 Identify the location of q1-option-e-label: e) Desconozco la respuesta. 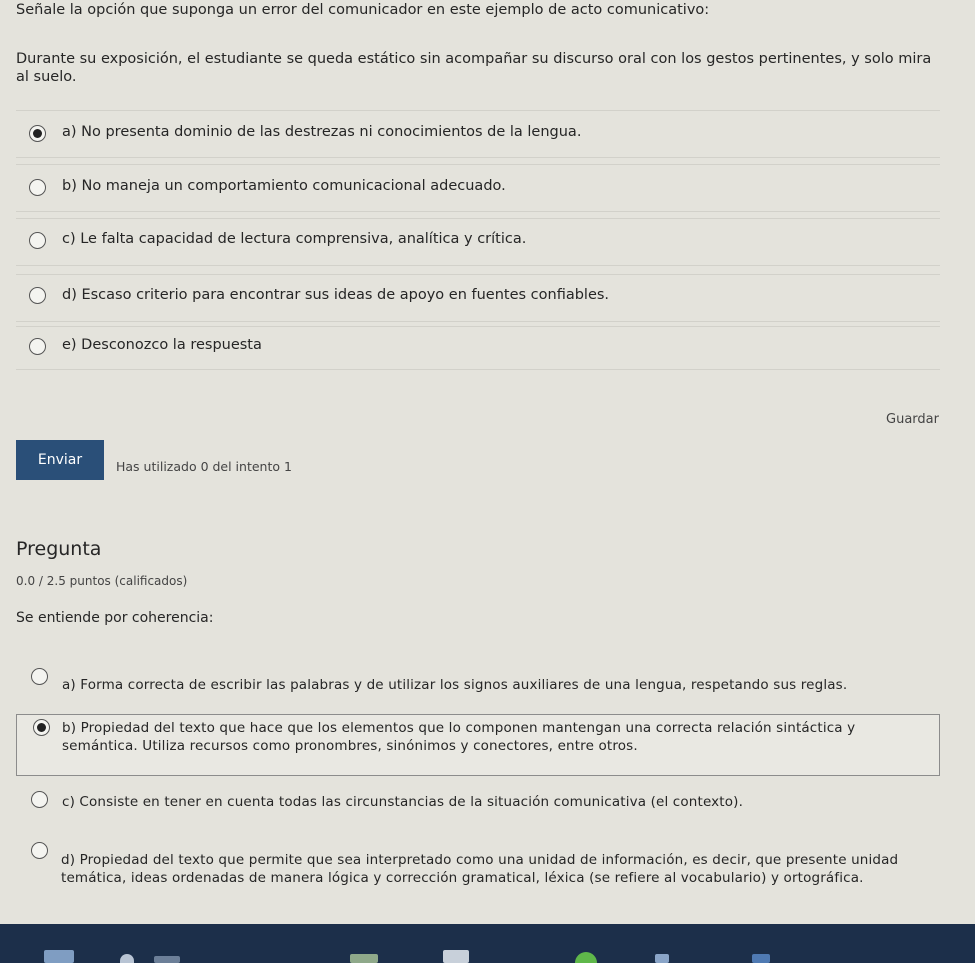
(162, 345).